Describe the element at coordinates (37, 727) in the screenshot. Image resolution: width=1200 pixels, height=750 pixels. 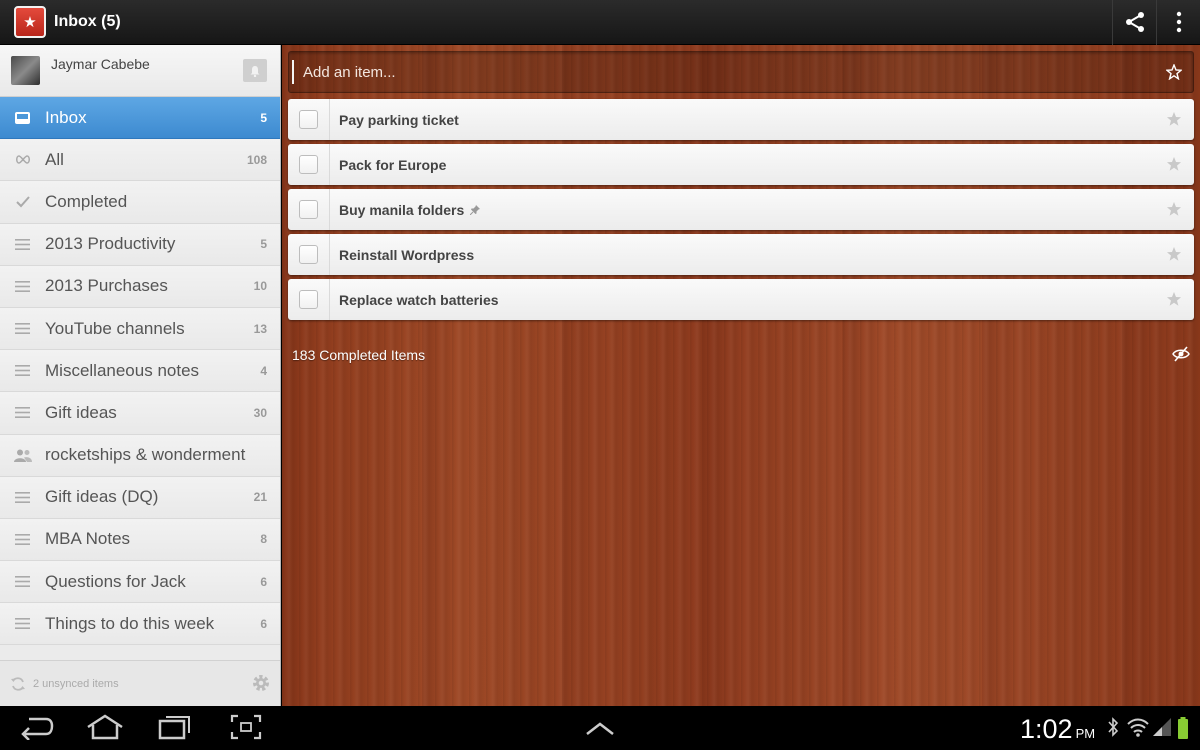
I see `back-icon` at that location.